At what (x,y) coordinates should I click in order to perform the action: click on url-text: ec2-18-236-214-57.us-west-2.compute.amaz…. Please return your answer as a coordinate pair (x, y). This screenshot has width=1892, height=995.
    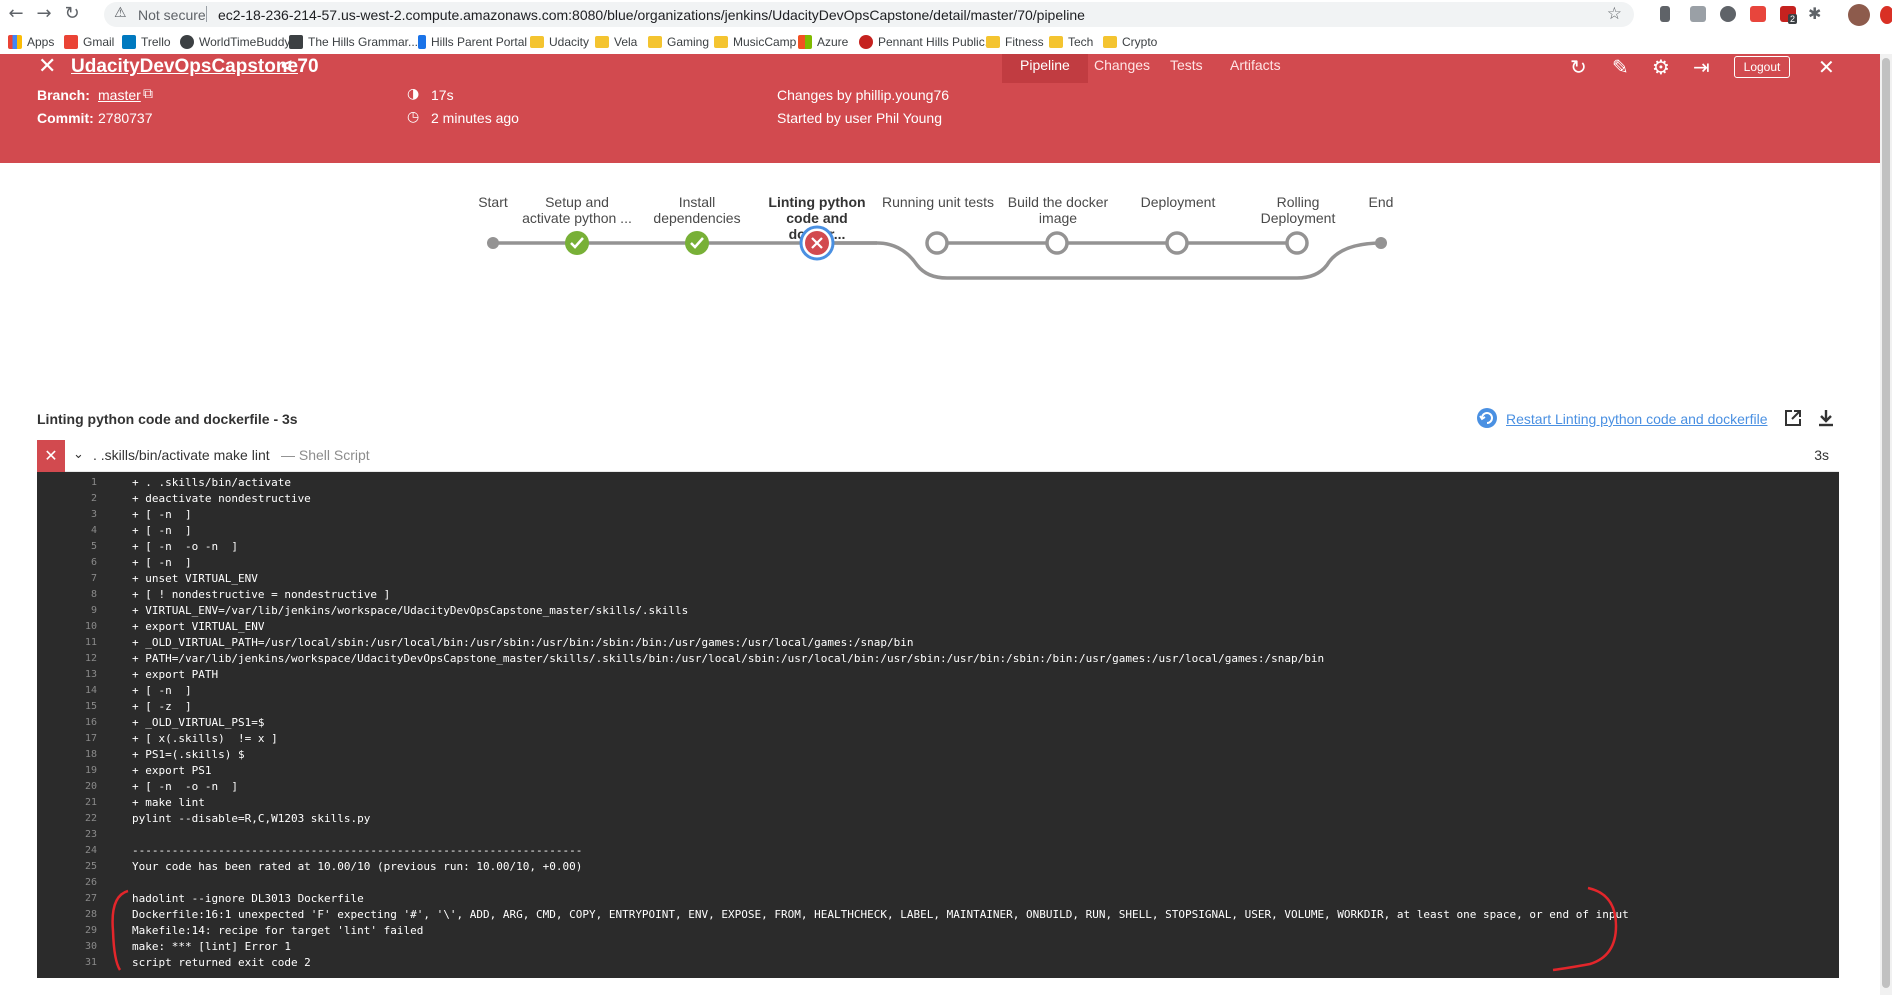
    Looking at the image, I should click on (651, 15).